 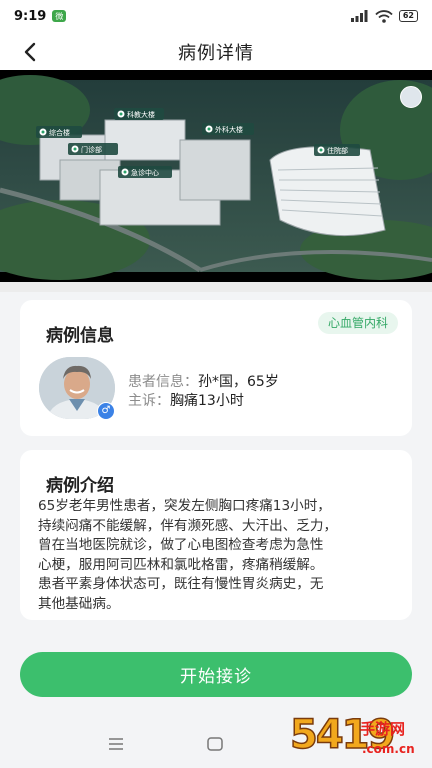 What do you see at coordinates (106, 411) in the screenshot?
I see `male-icon: ♂` at bounding box center [106, 411].